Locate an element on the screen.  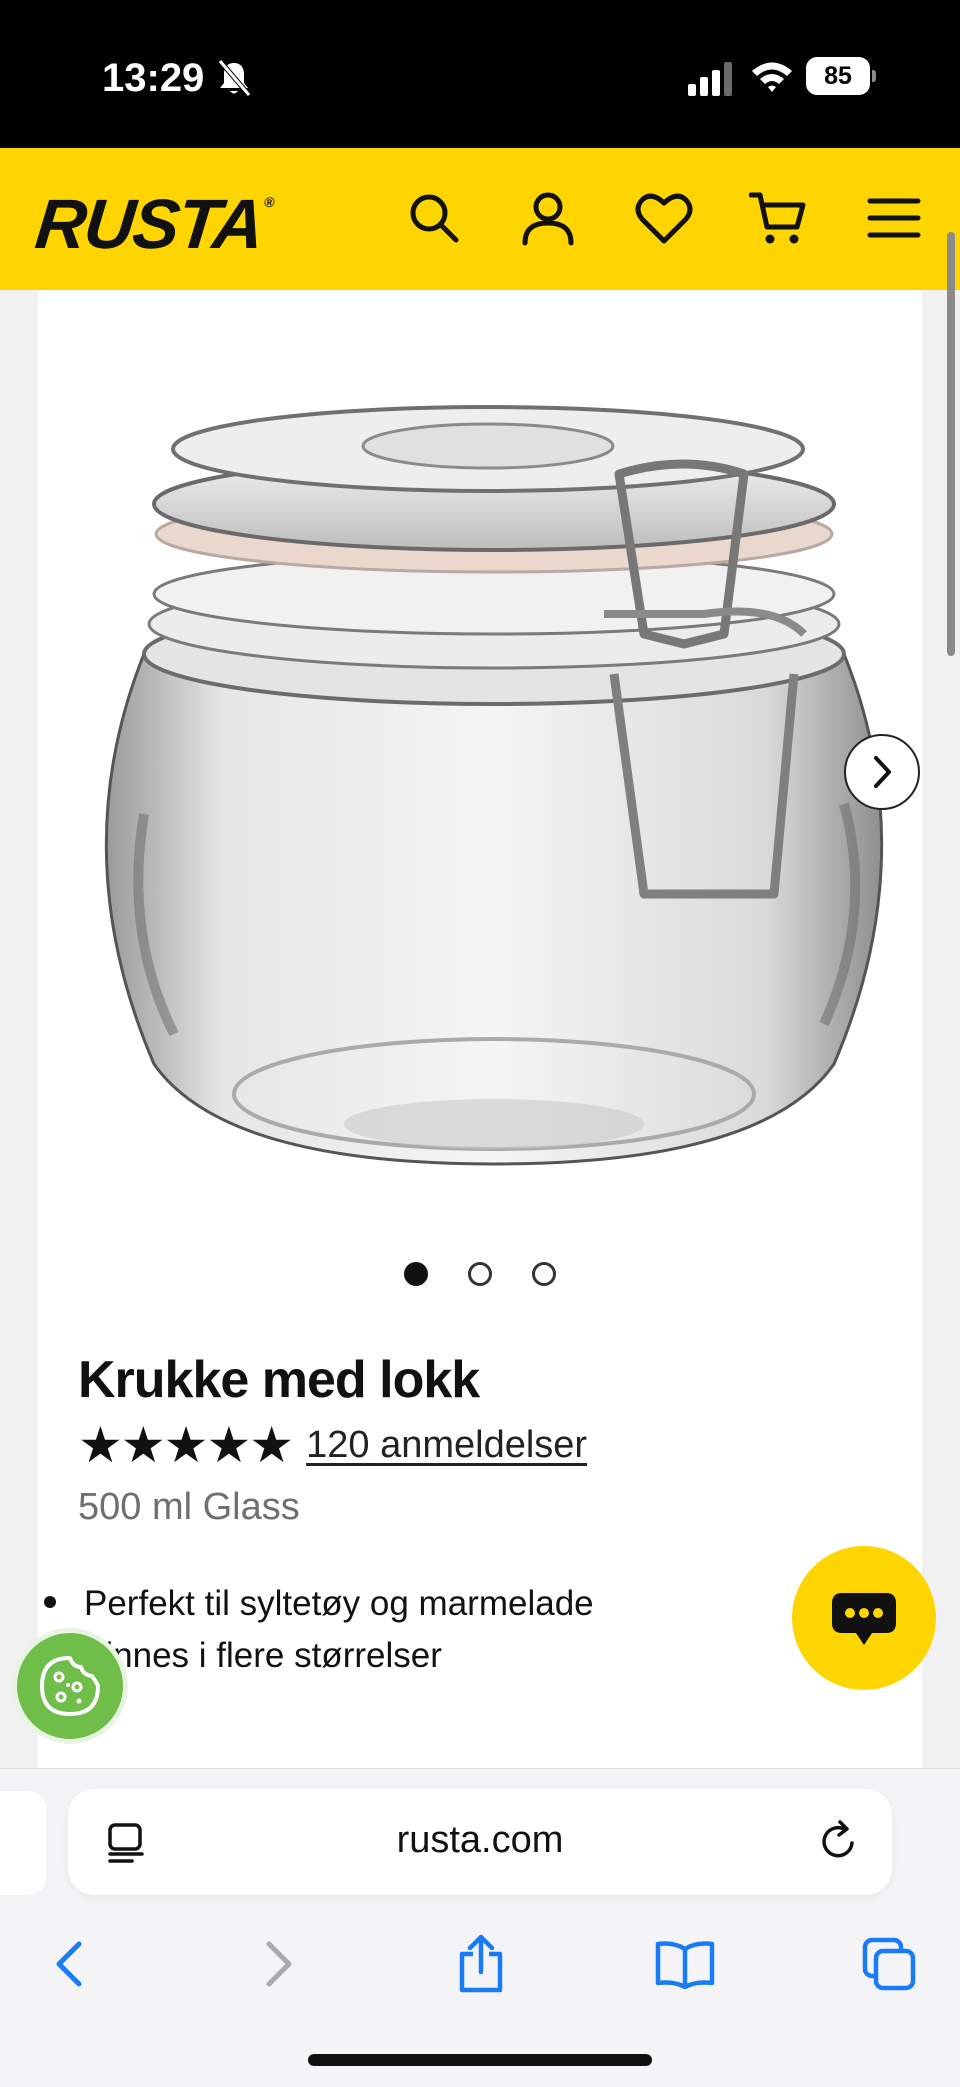
heart-icon is located at coordinates (664, 218).